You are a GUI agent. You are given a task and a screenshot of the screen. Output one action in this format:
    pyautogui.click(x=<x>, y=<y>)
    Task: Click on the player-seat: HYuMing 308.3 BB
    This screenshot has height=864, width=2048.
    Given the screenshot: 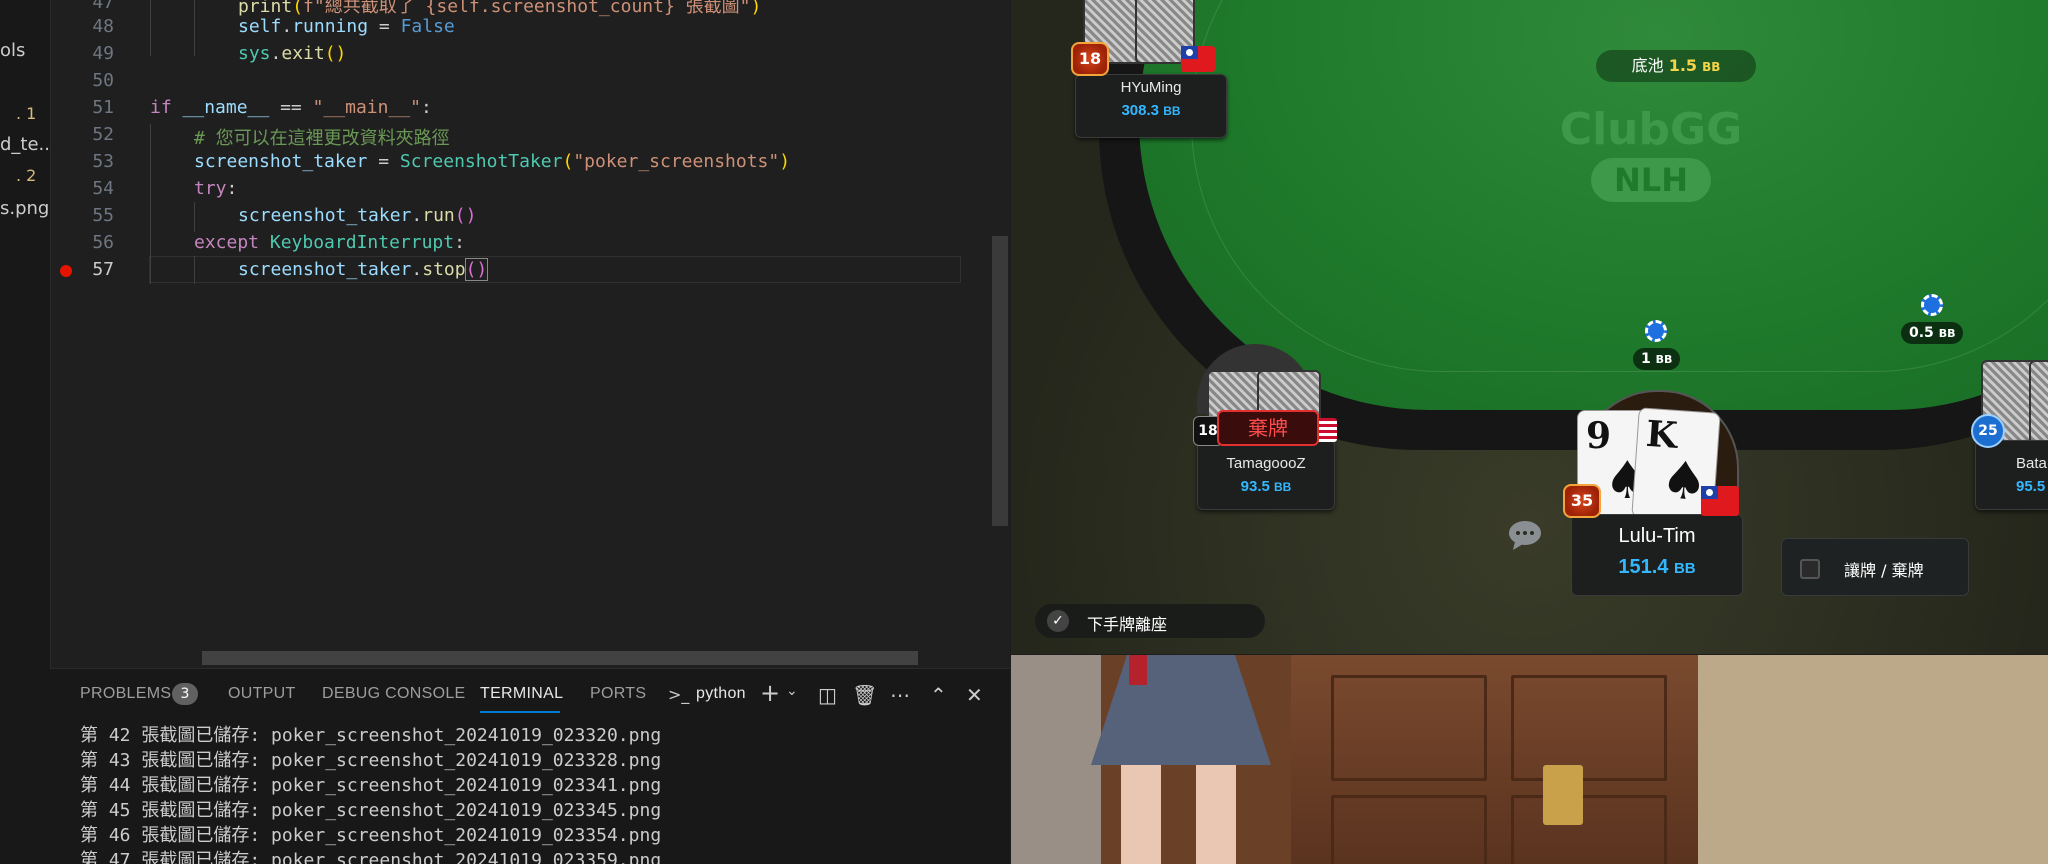 What is the action you would take?
    pyautogui.click(x=1151, y=106)
    